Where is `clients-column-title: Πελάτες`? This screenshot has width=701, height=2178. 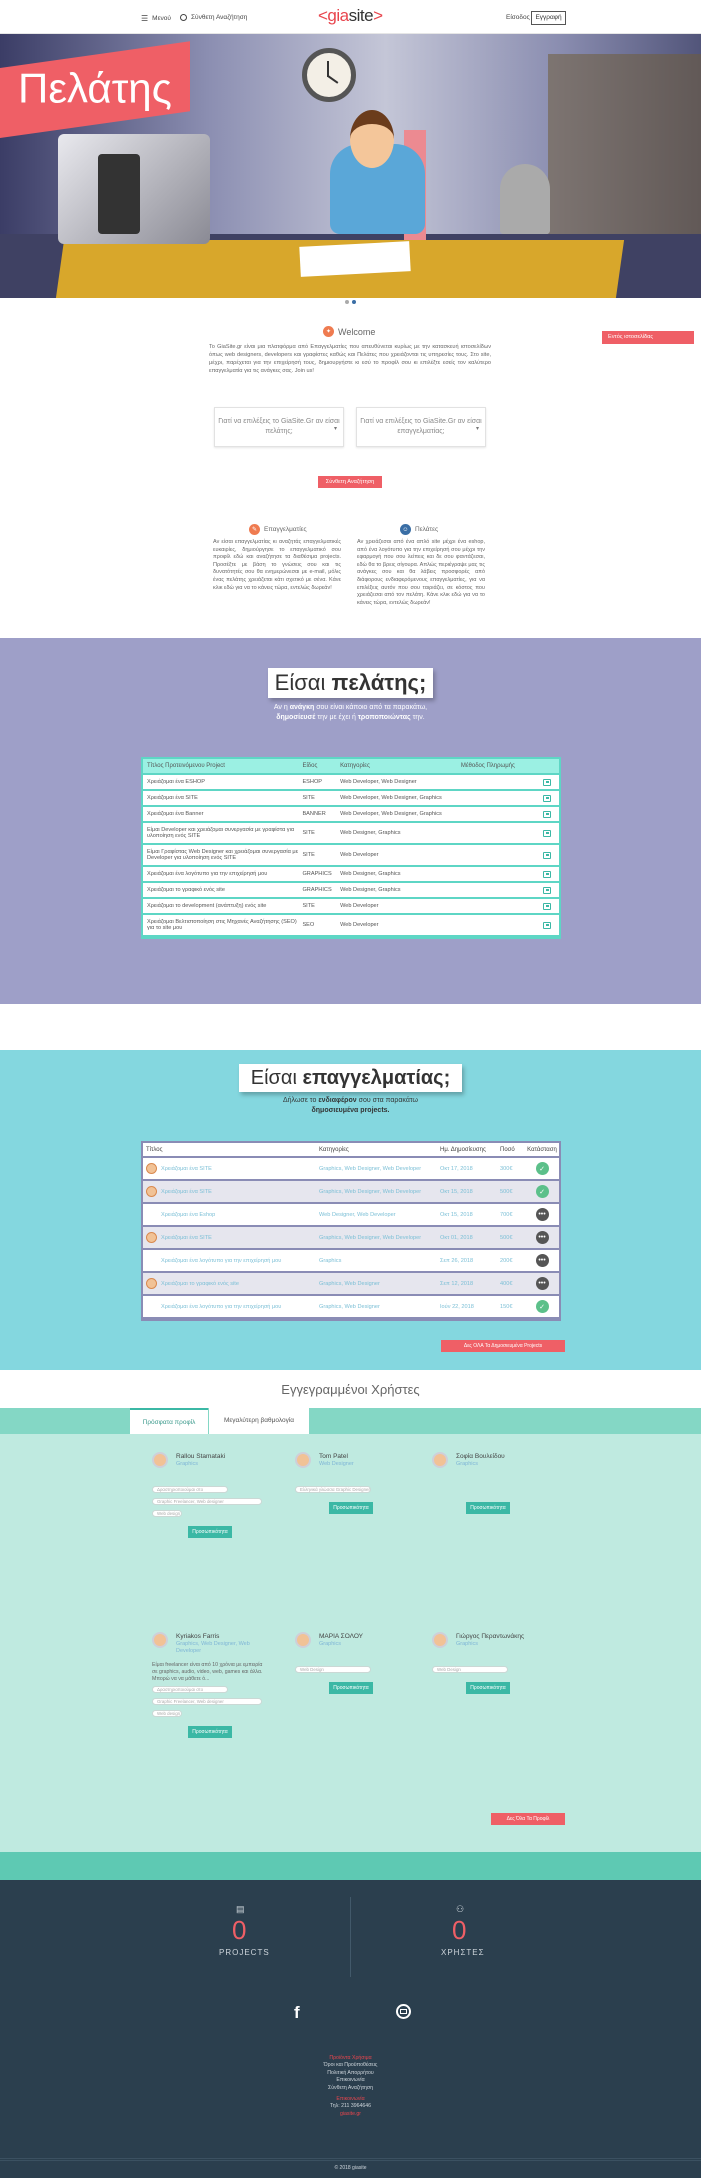 clients-column-title: Πελάτες is located at coordinates (427, 529).